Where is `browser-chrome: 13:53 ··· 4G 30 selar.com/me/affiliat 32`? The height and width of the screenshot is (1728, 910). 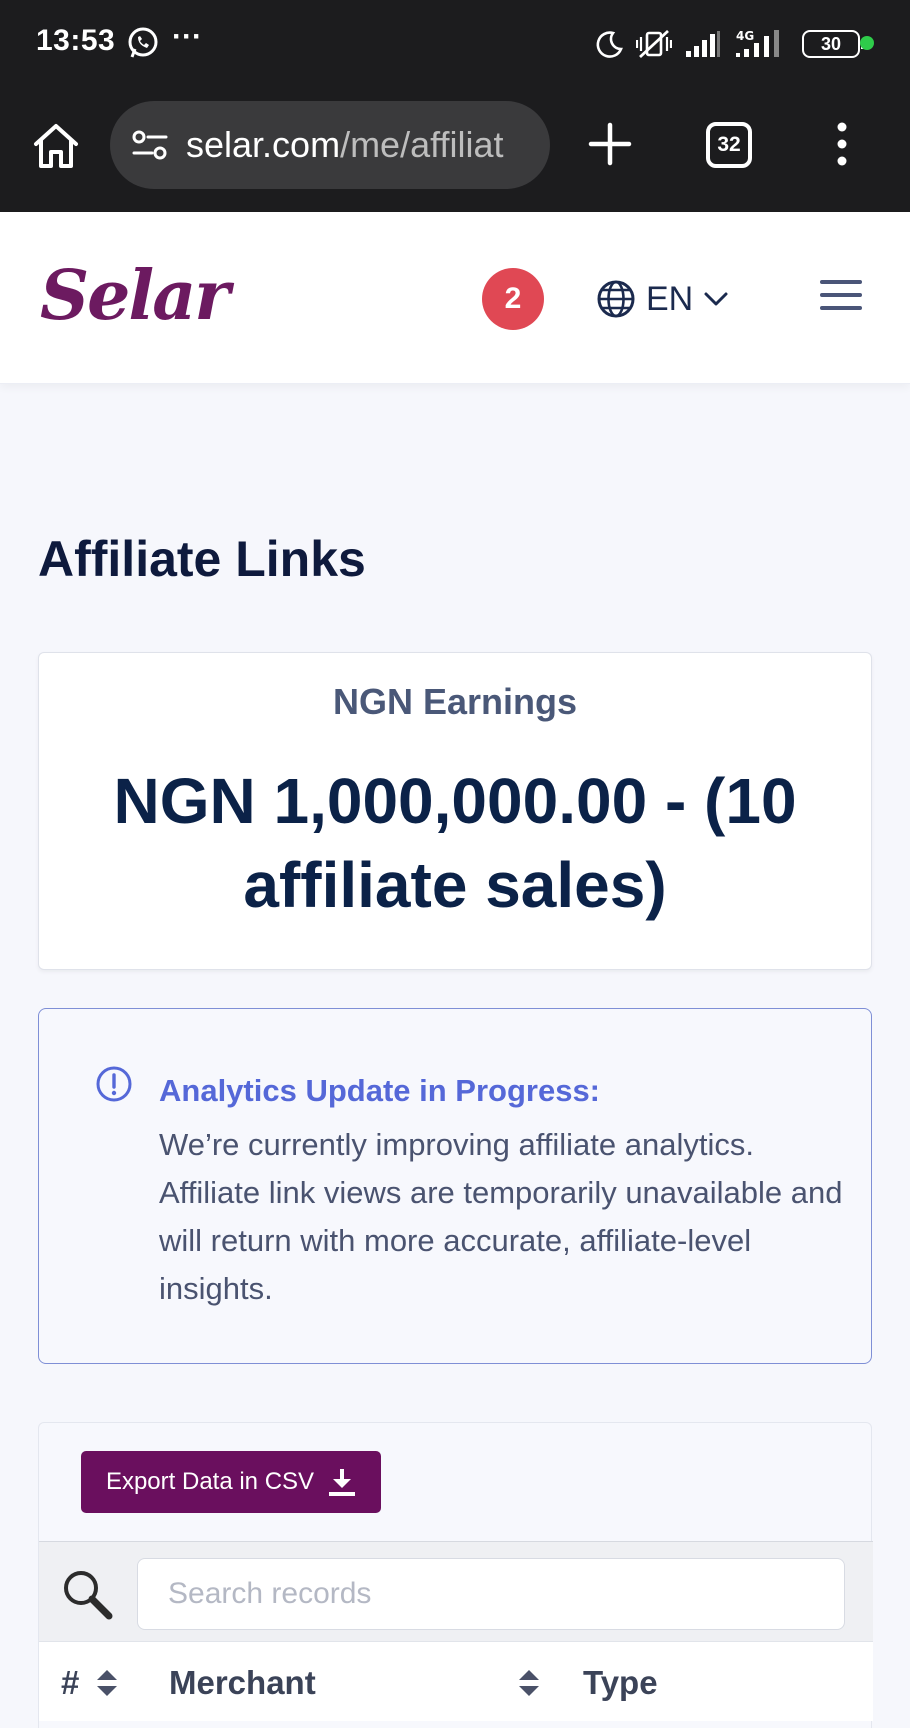
browser-chrome: 13:53 ··· 4G 30 selar.com/me/affiliat 32 is located at coordinates (455, 106).